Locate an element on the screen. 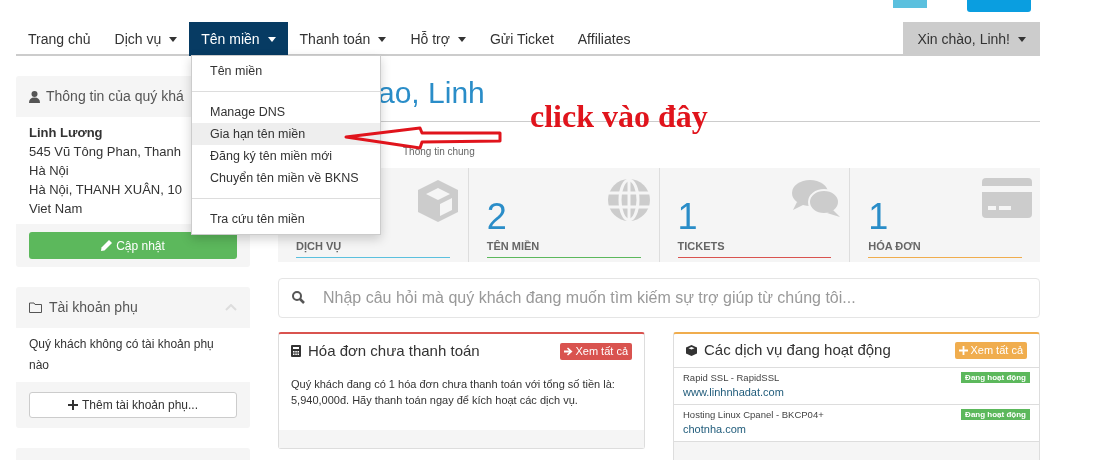 Image resolution: width=1111 pixels, height=460 pixels. card-title: Thông tin của quý khá is located at coordinates (115, 96).